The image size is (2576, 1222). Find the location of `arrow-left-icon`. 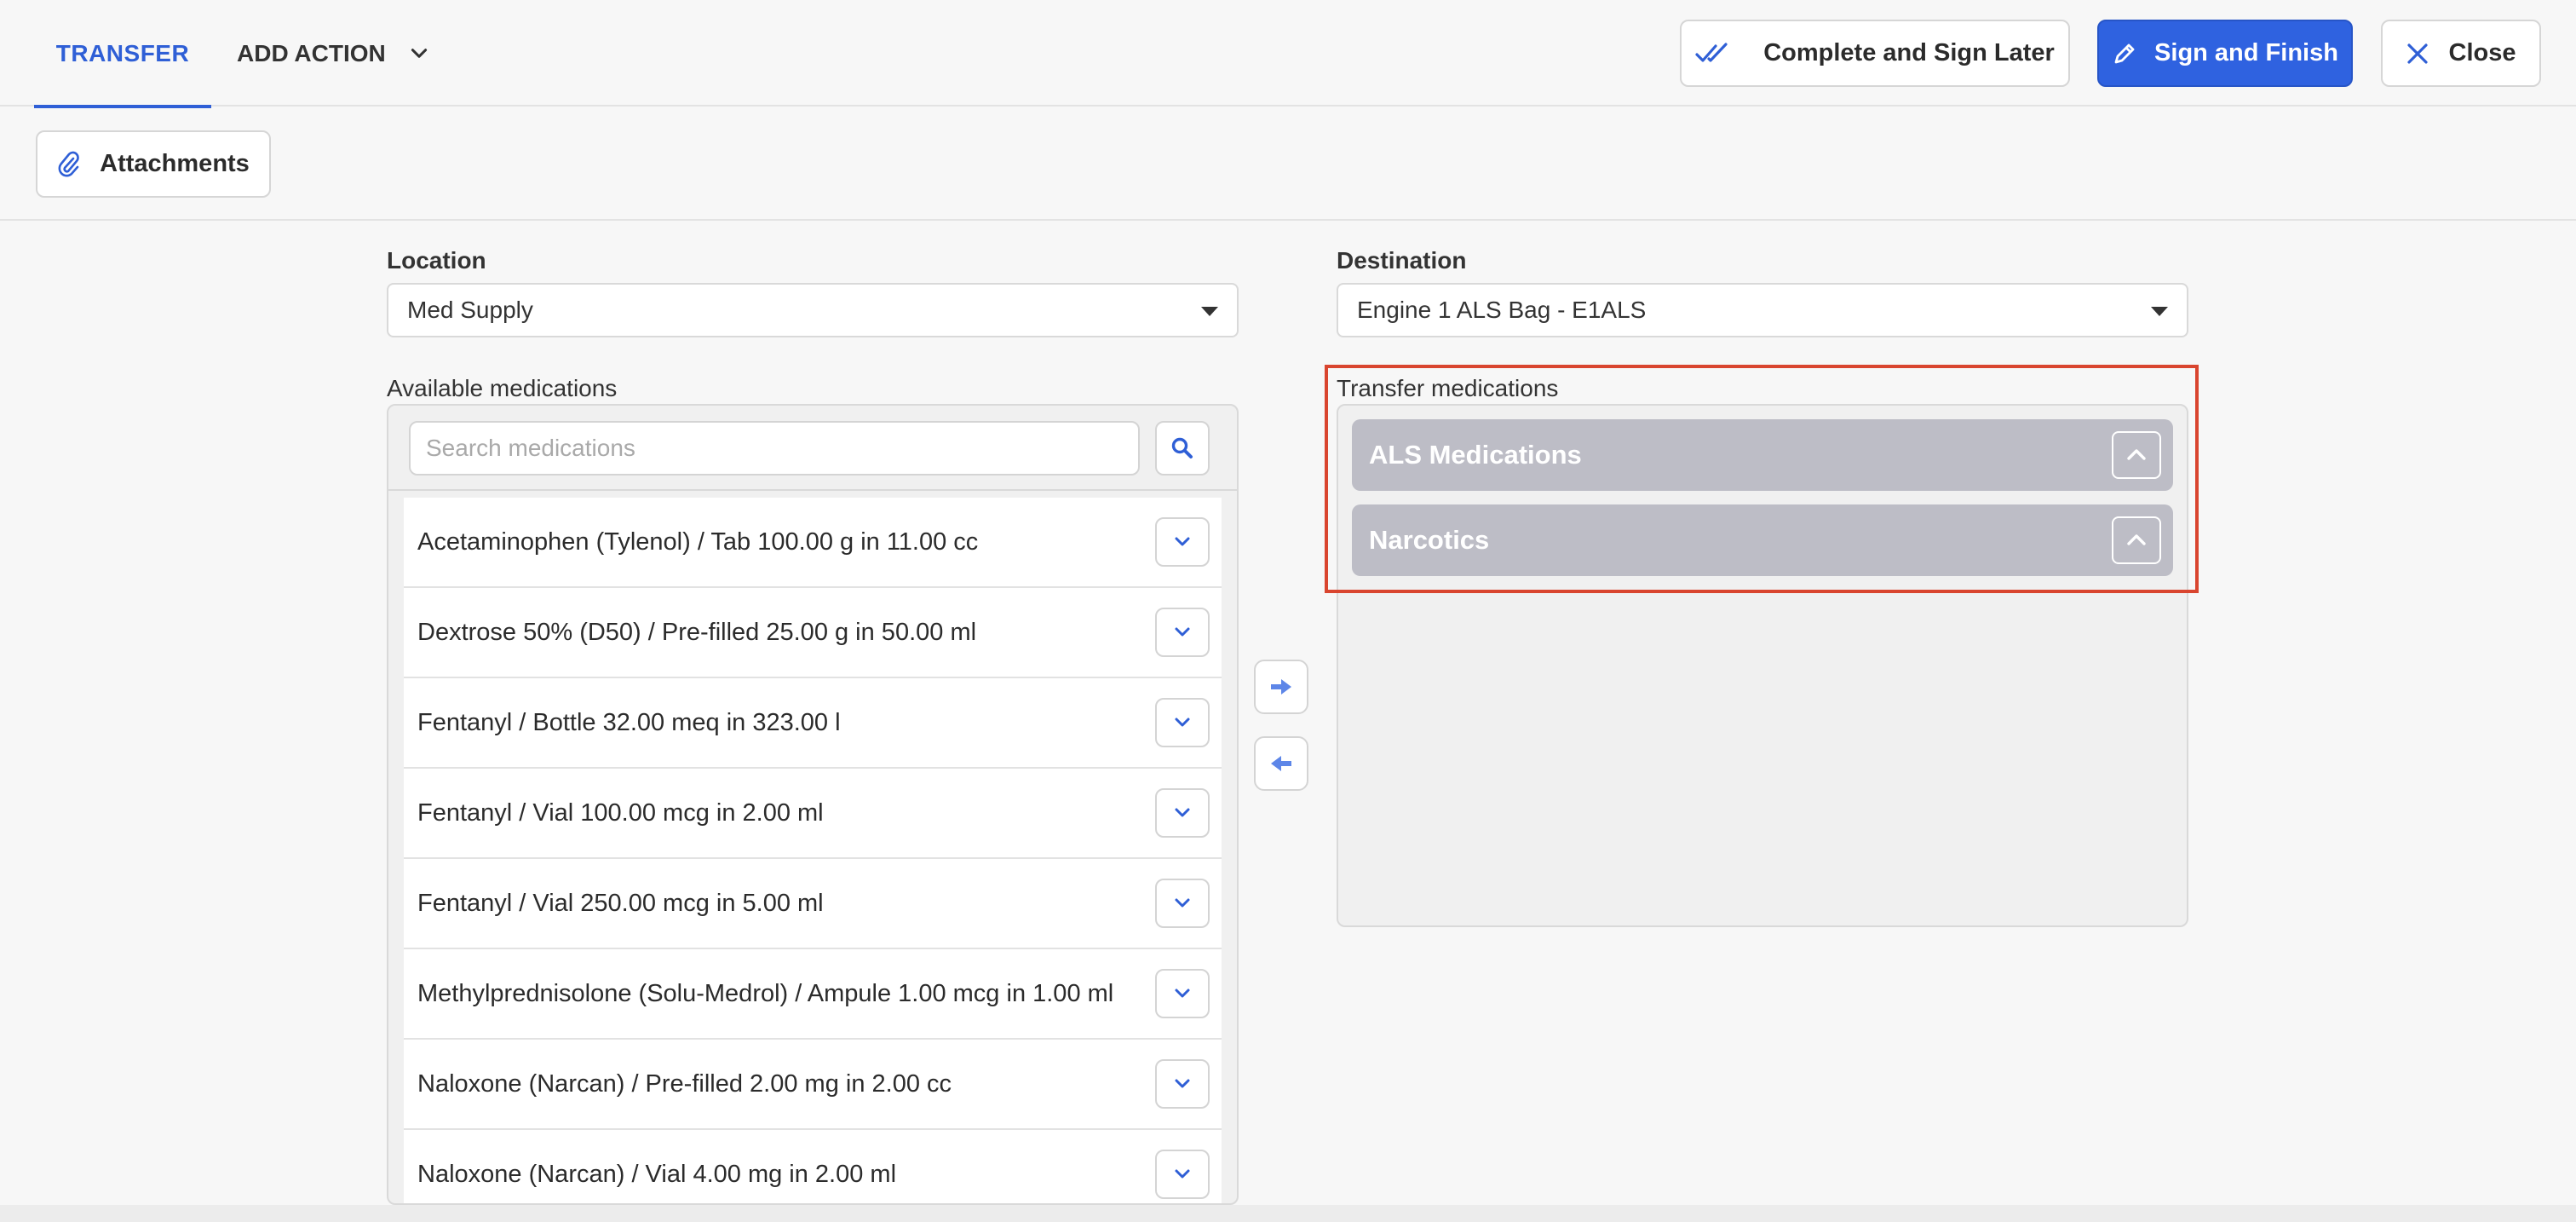

arrow-left-icon is located at coordinates (1281, 763).